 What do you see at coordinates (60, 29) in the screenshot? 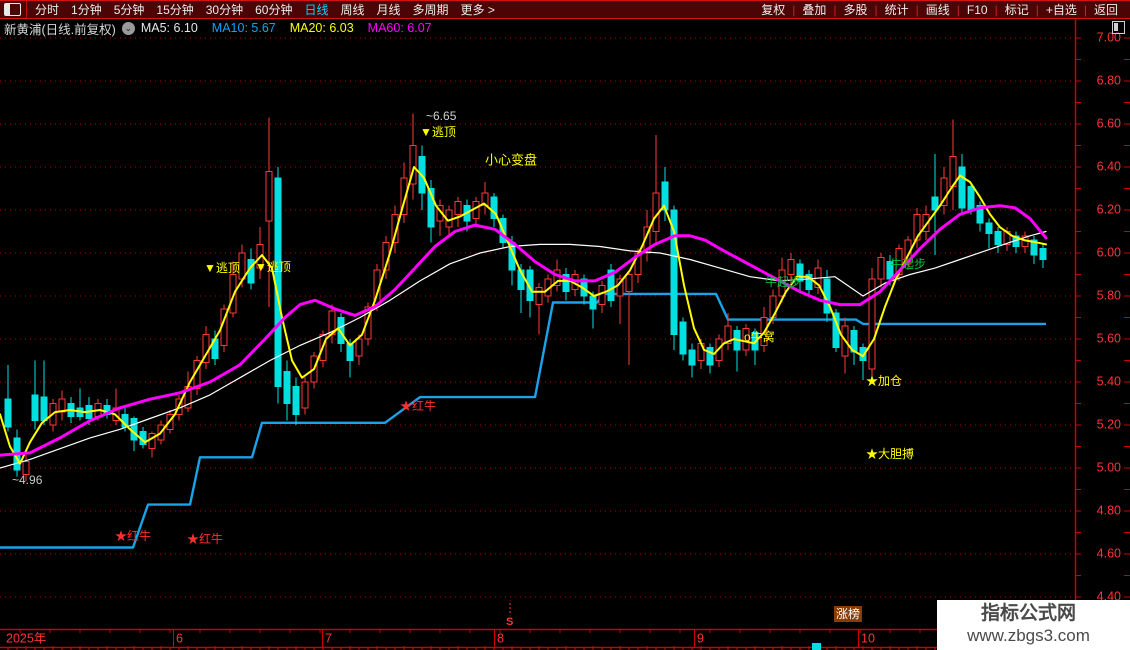
I see `chart-title: 新黄浦(日线.前复权)` at bounding box center [60, 29].